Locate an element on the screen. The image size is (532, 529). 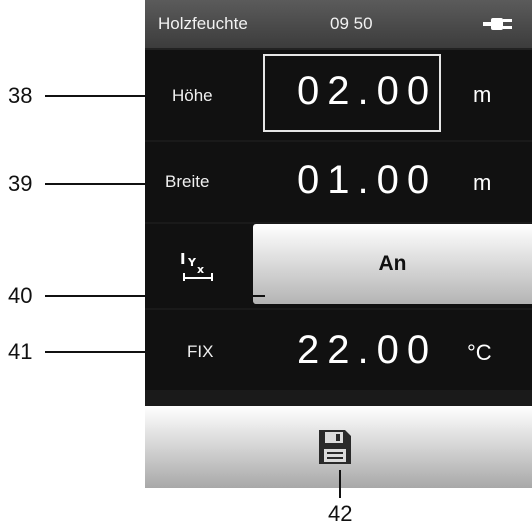
height-value: 02.00 is located at coordinates (367, 91).